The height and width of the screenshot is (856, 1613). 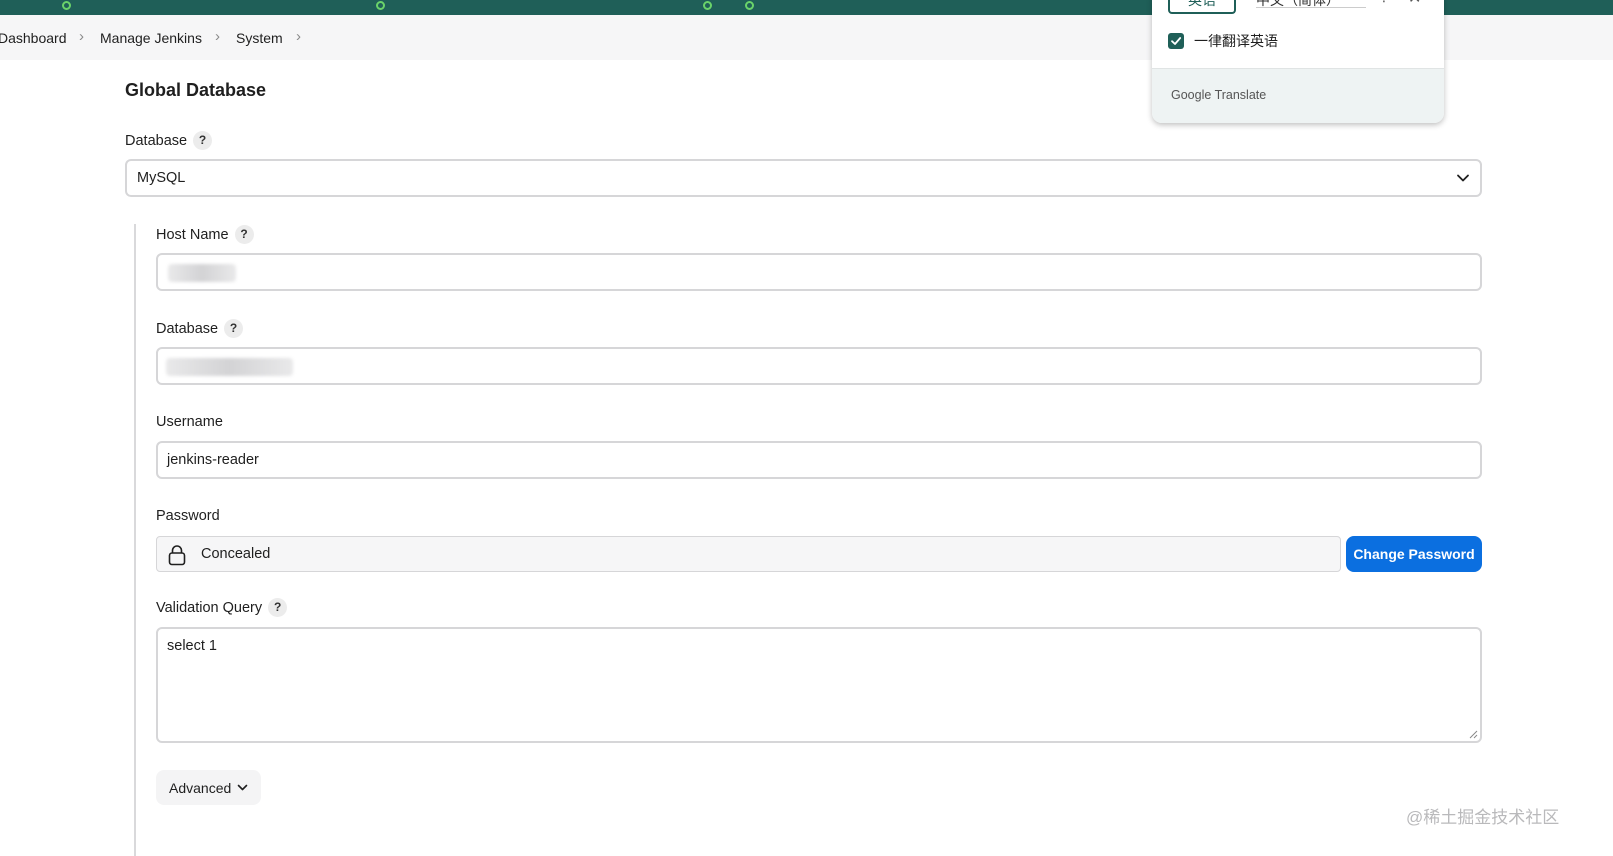 I want to click on username-label: Username, so click(x=189, y=422).